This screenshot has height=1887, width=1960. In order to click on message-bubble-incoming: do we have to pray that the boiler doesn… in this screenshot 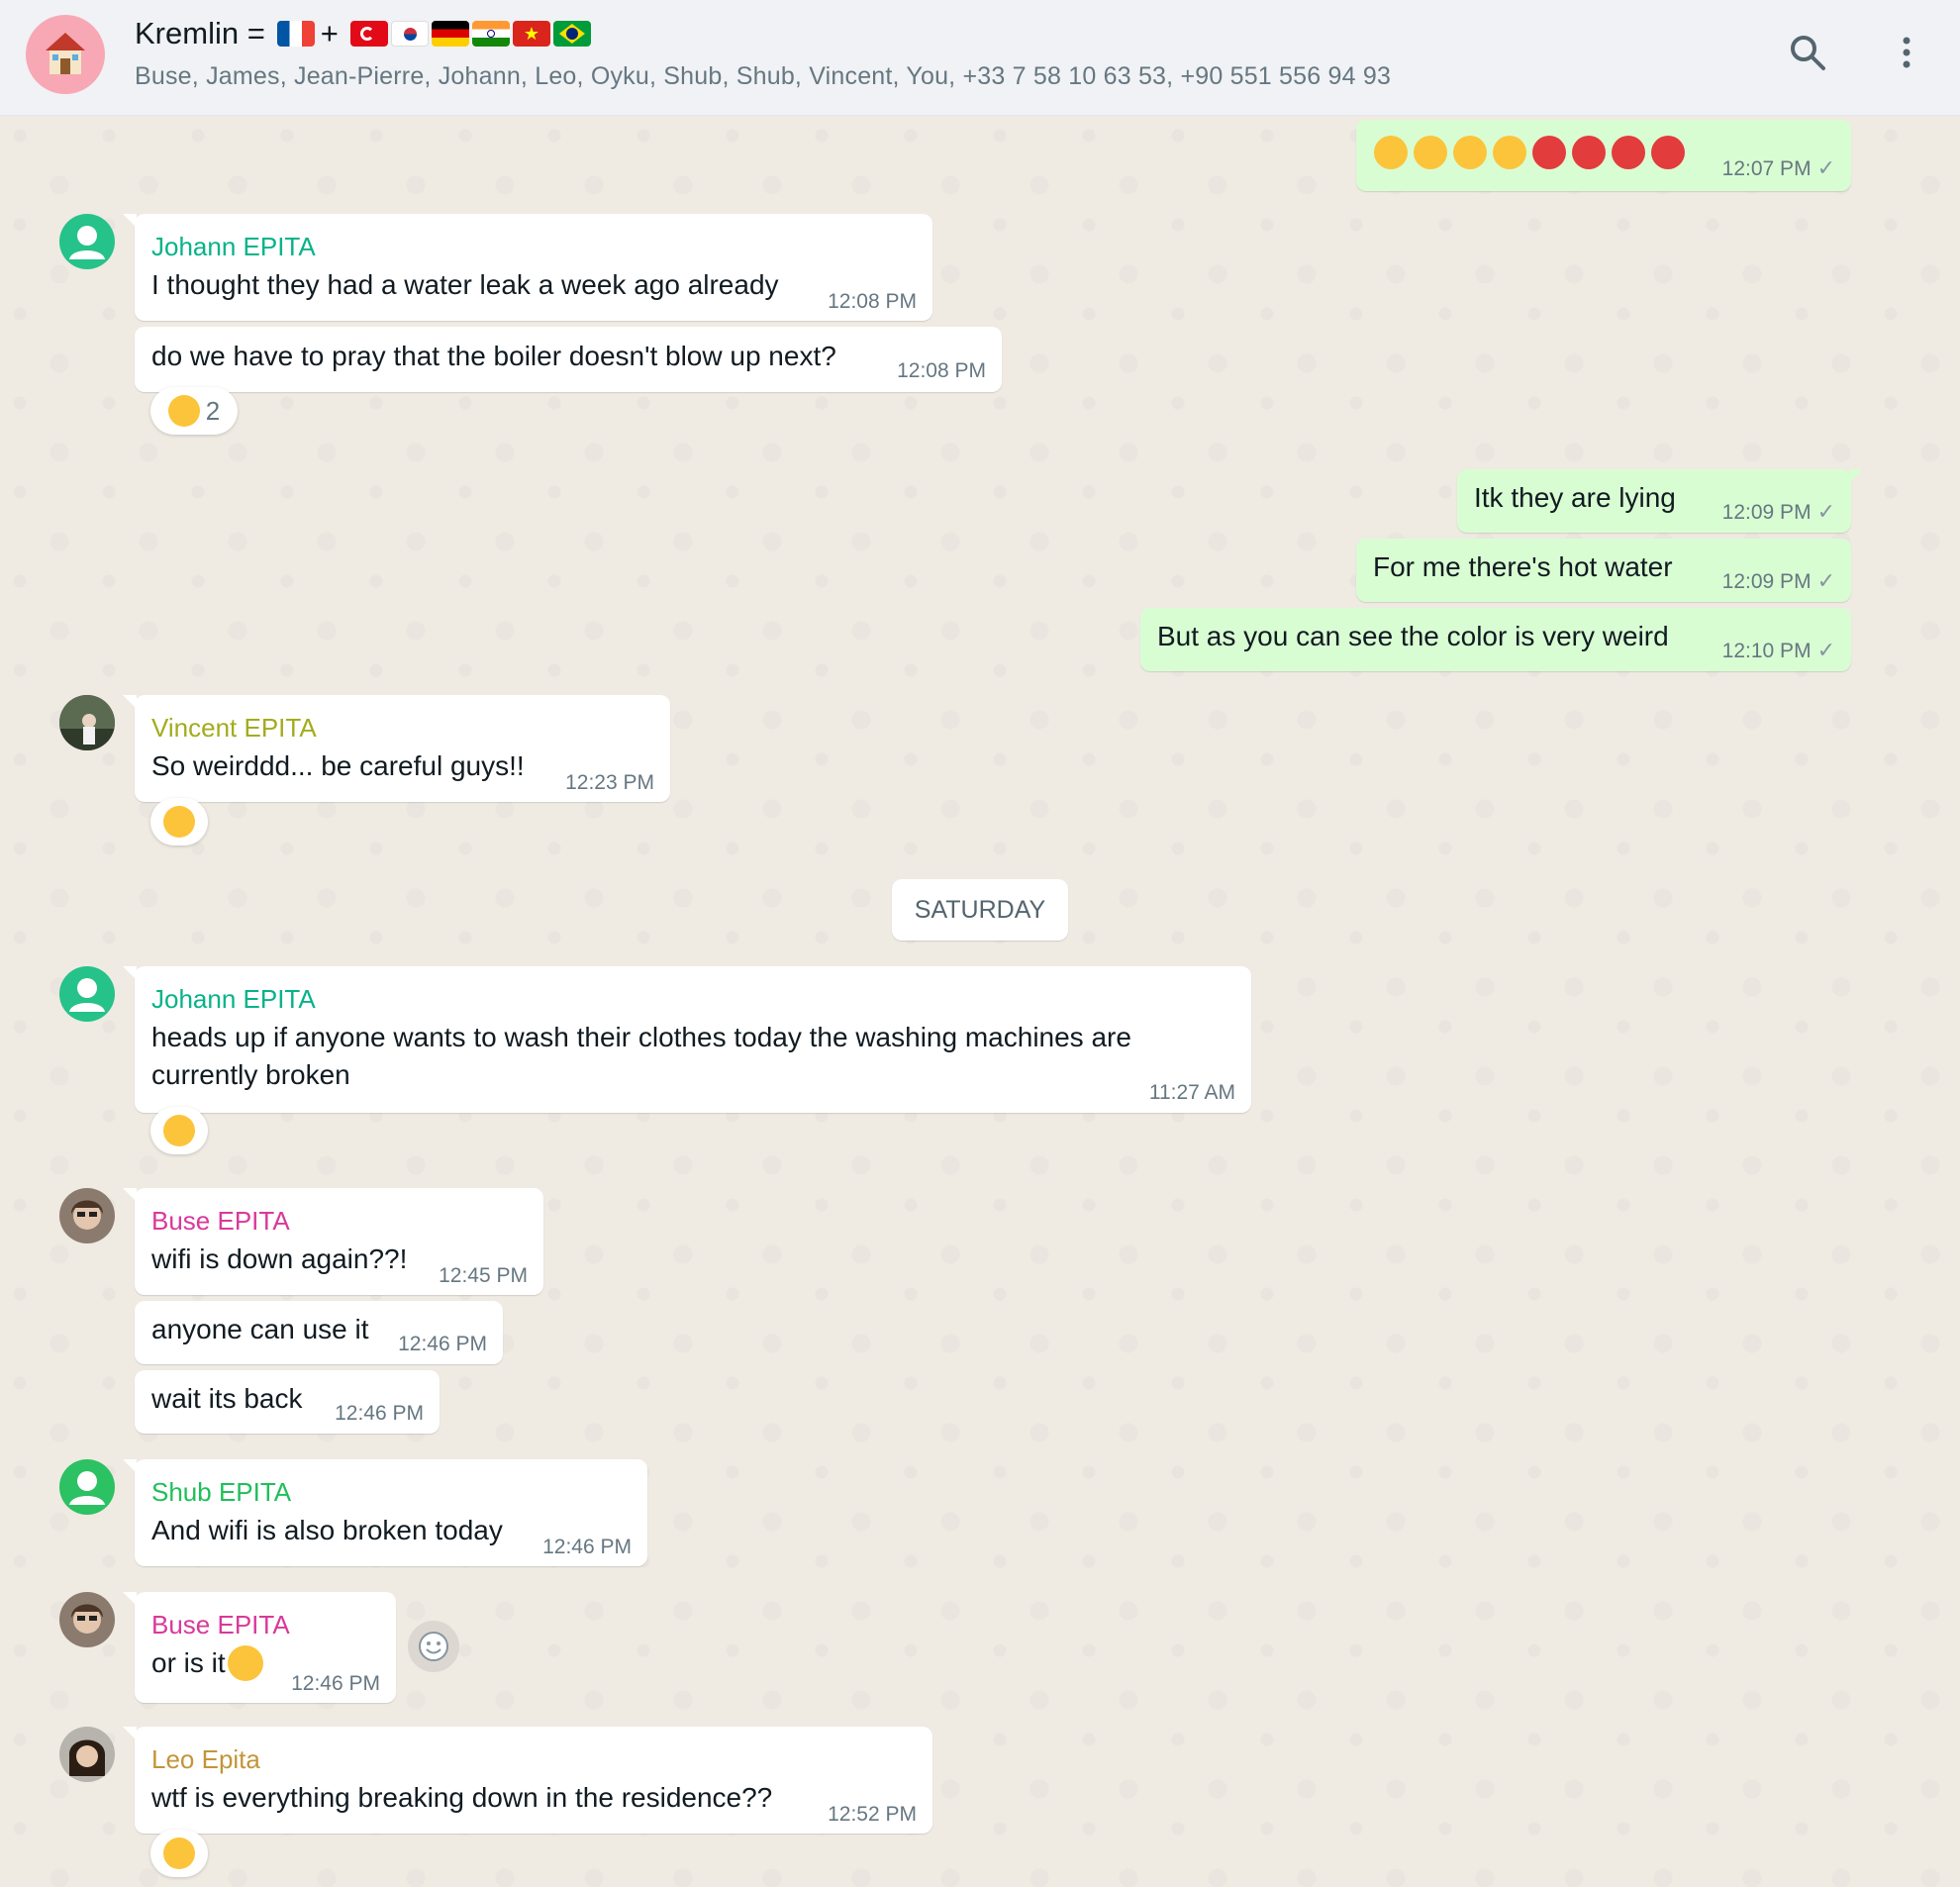, I will do `click(568, 359)`.